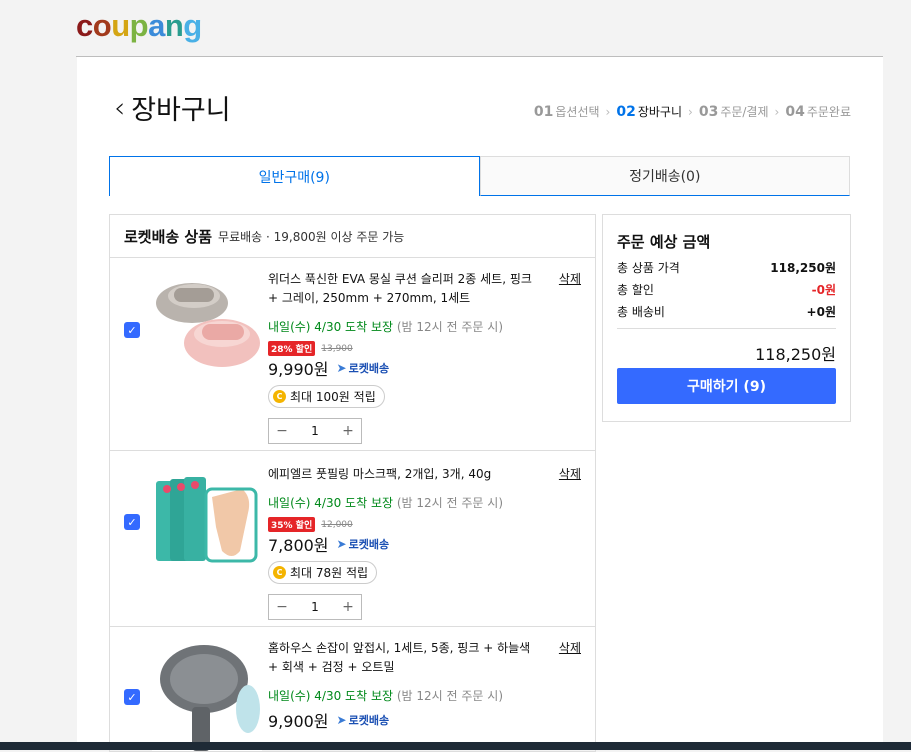 Image resolution: width=911 pixels, height=752 pixels. I want to click on quantity-stepper: − 1 +, so click(315, 431).